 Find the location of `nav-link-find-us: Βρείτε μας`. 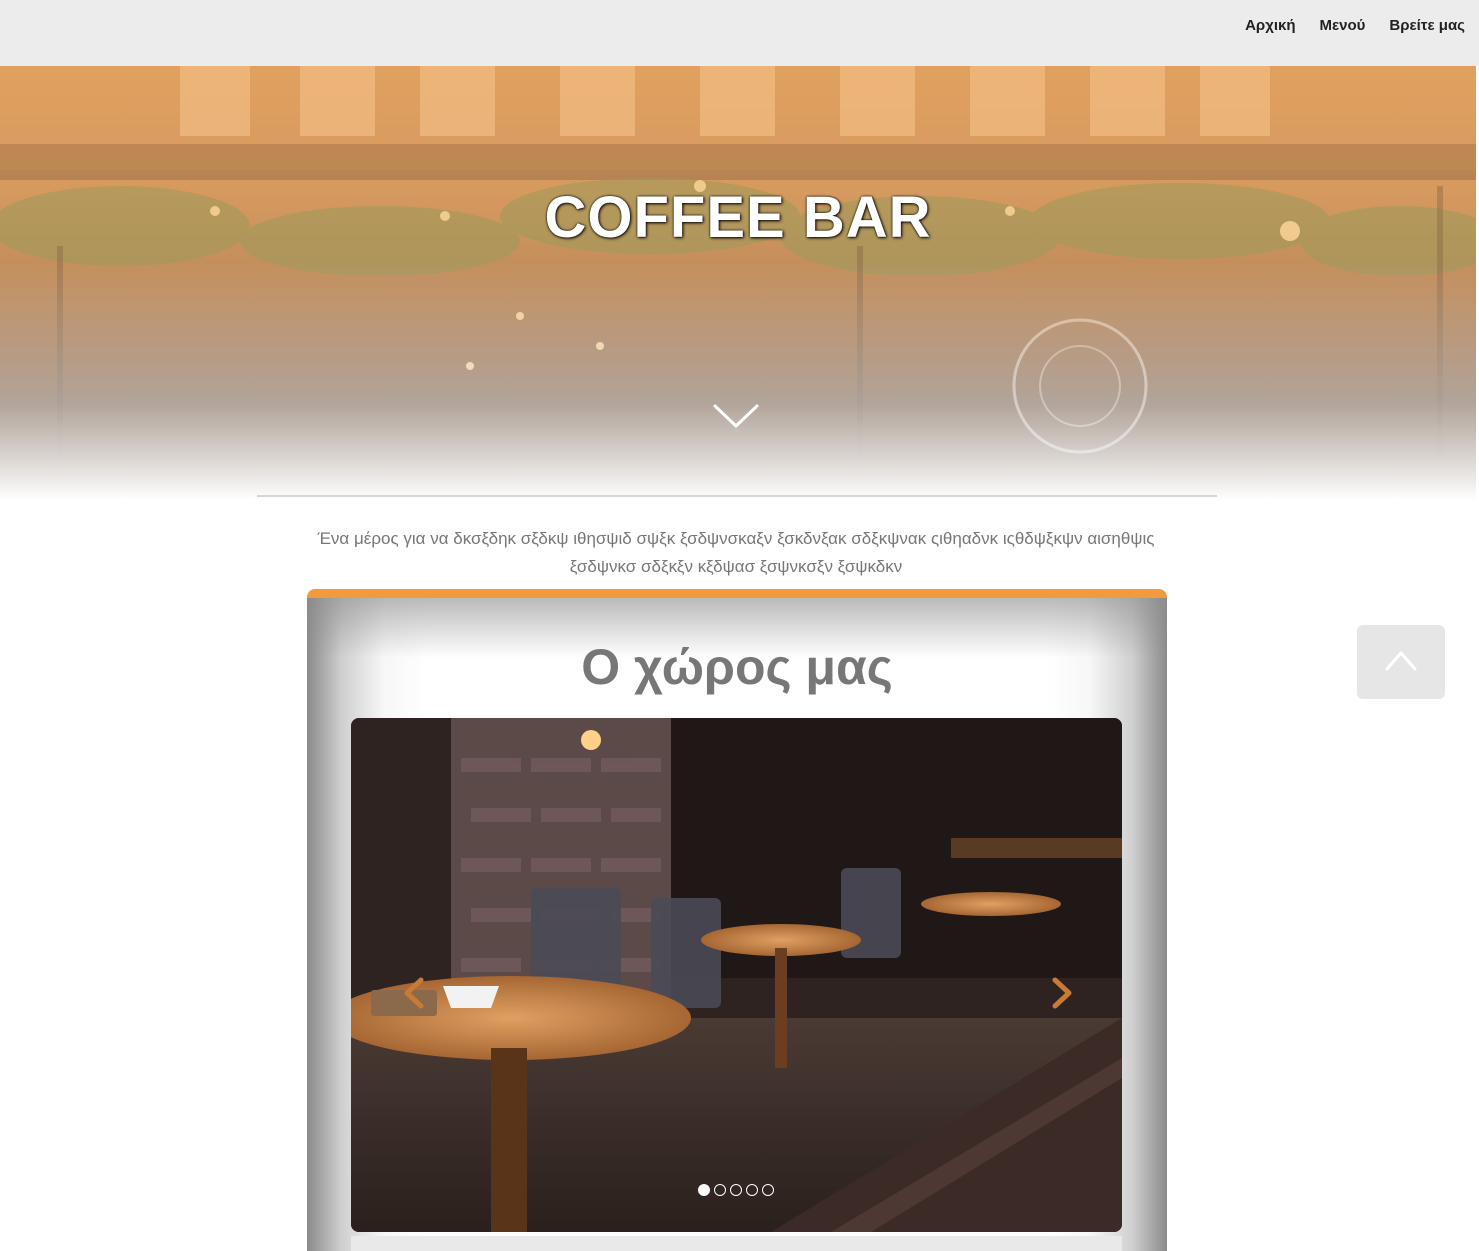

nav-link-find-us: Βρείτε μας is located at coordinates (1427, 25).